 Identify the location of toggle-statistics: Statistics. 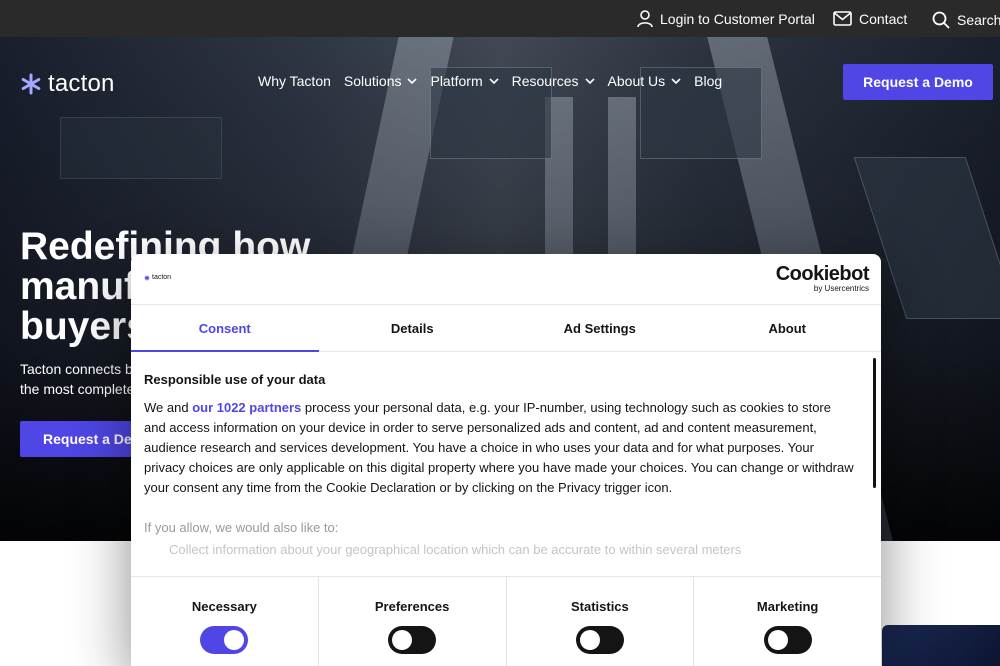
(601, 621).